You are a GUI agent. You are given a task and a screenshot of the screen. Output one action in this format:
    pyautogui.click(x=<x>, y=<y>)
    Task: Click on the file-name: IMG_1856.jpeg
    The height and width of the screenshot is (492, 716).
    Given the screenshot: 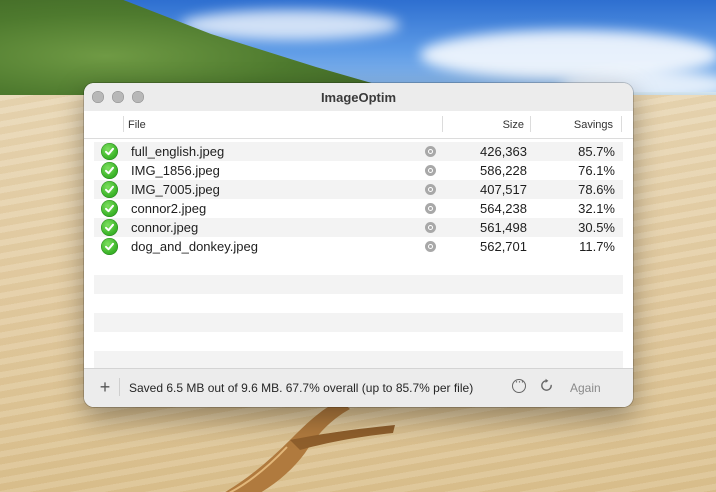 What is the action you would take?
    pyautogui.click(x=175, y=170)
    